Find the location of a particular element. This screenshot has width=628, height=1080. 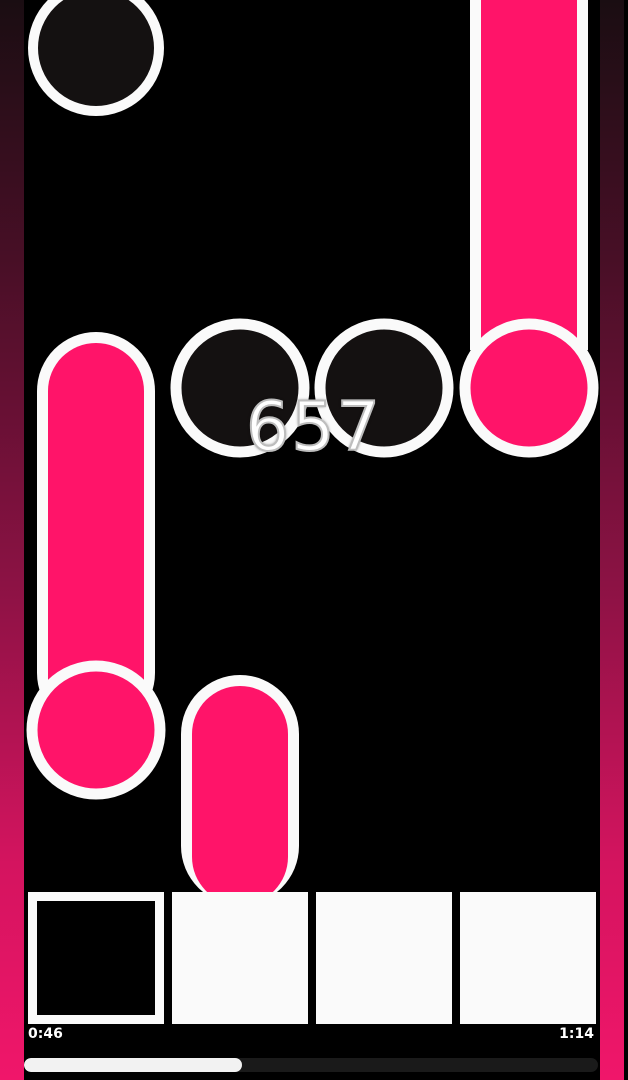

total-time: 1:14 is located at coordinates (576, 1034).